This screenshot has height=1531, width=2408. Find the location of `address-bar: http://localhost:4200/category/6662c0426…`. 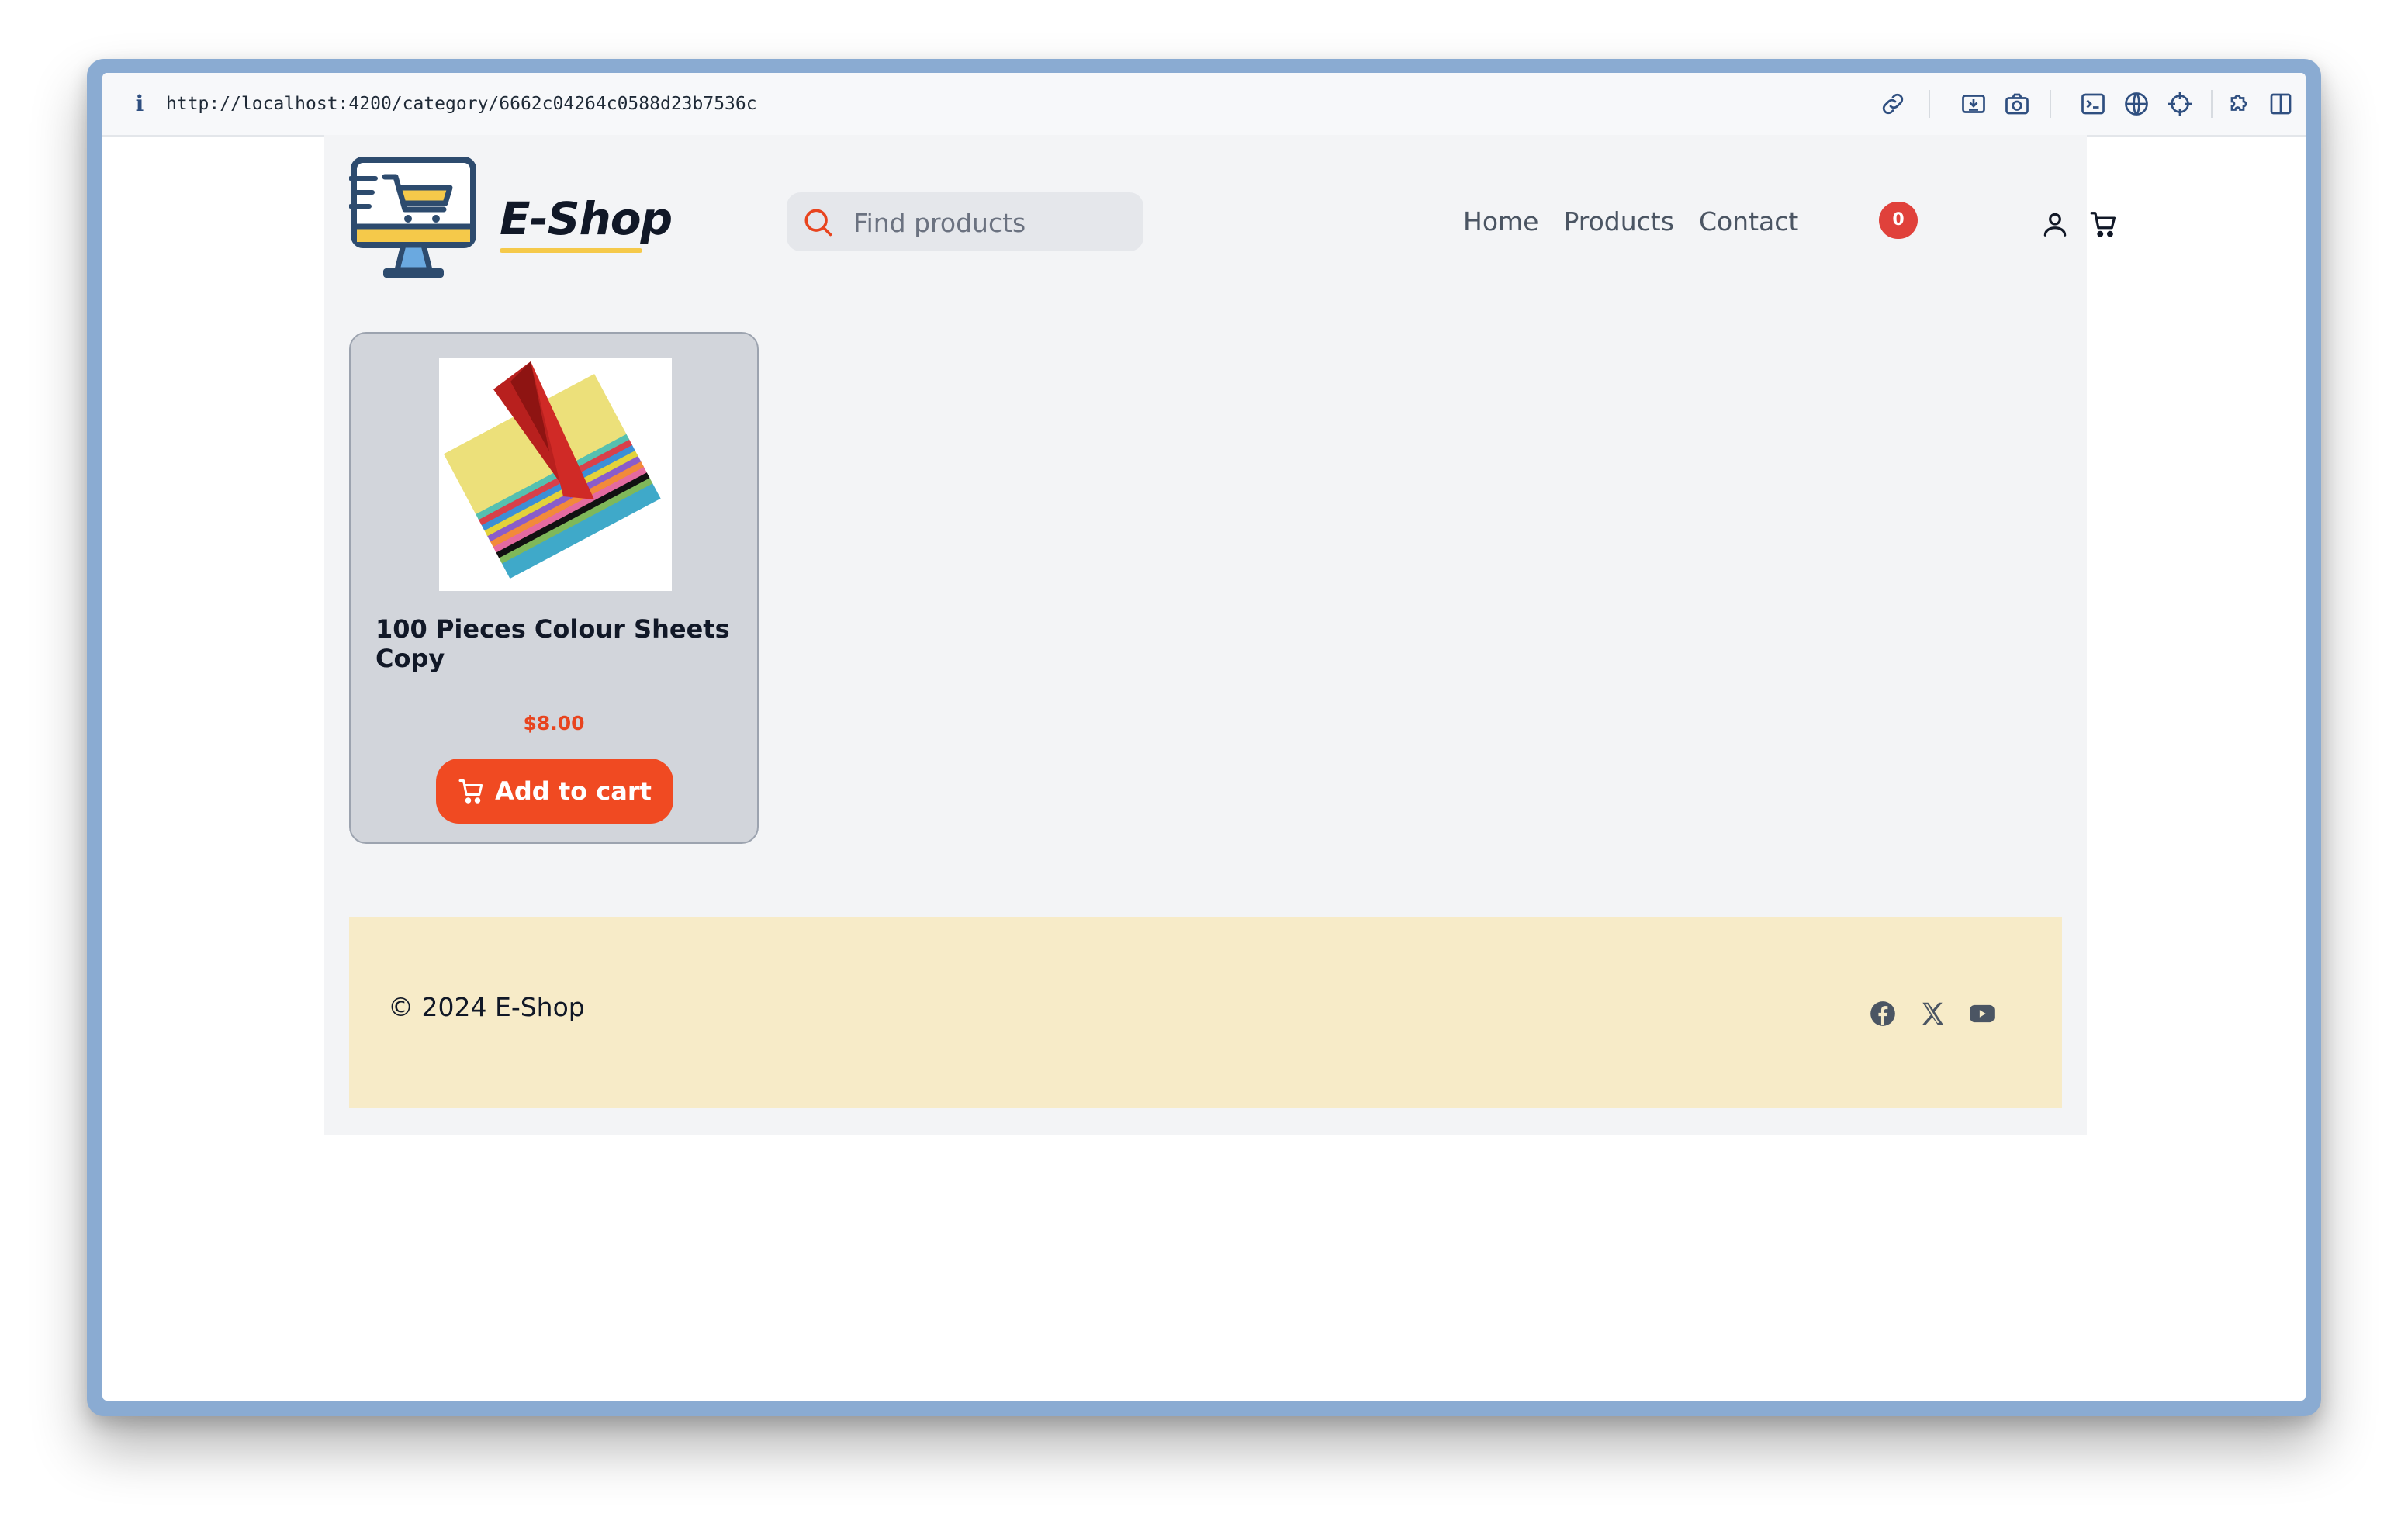

address-bar: http://localhost:4200/category/6662c0426… is located at coordinates (462, 103).